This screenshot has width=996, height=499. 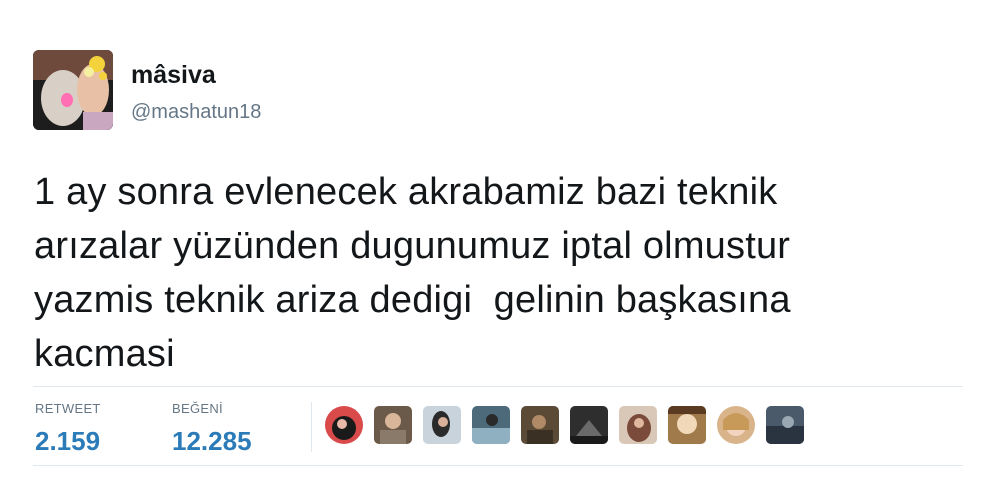 I want to click on divider-top, so click(x=498, y=386).